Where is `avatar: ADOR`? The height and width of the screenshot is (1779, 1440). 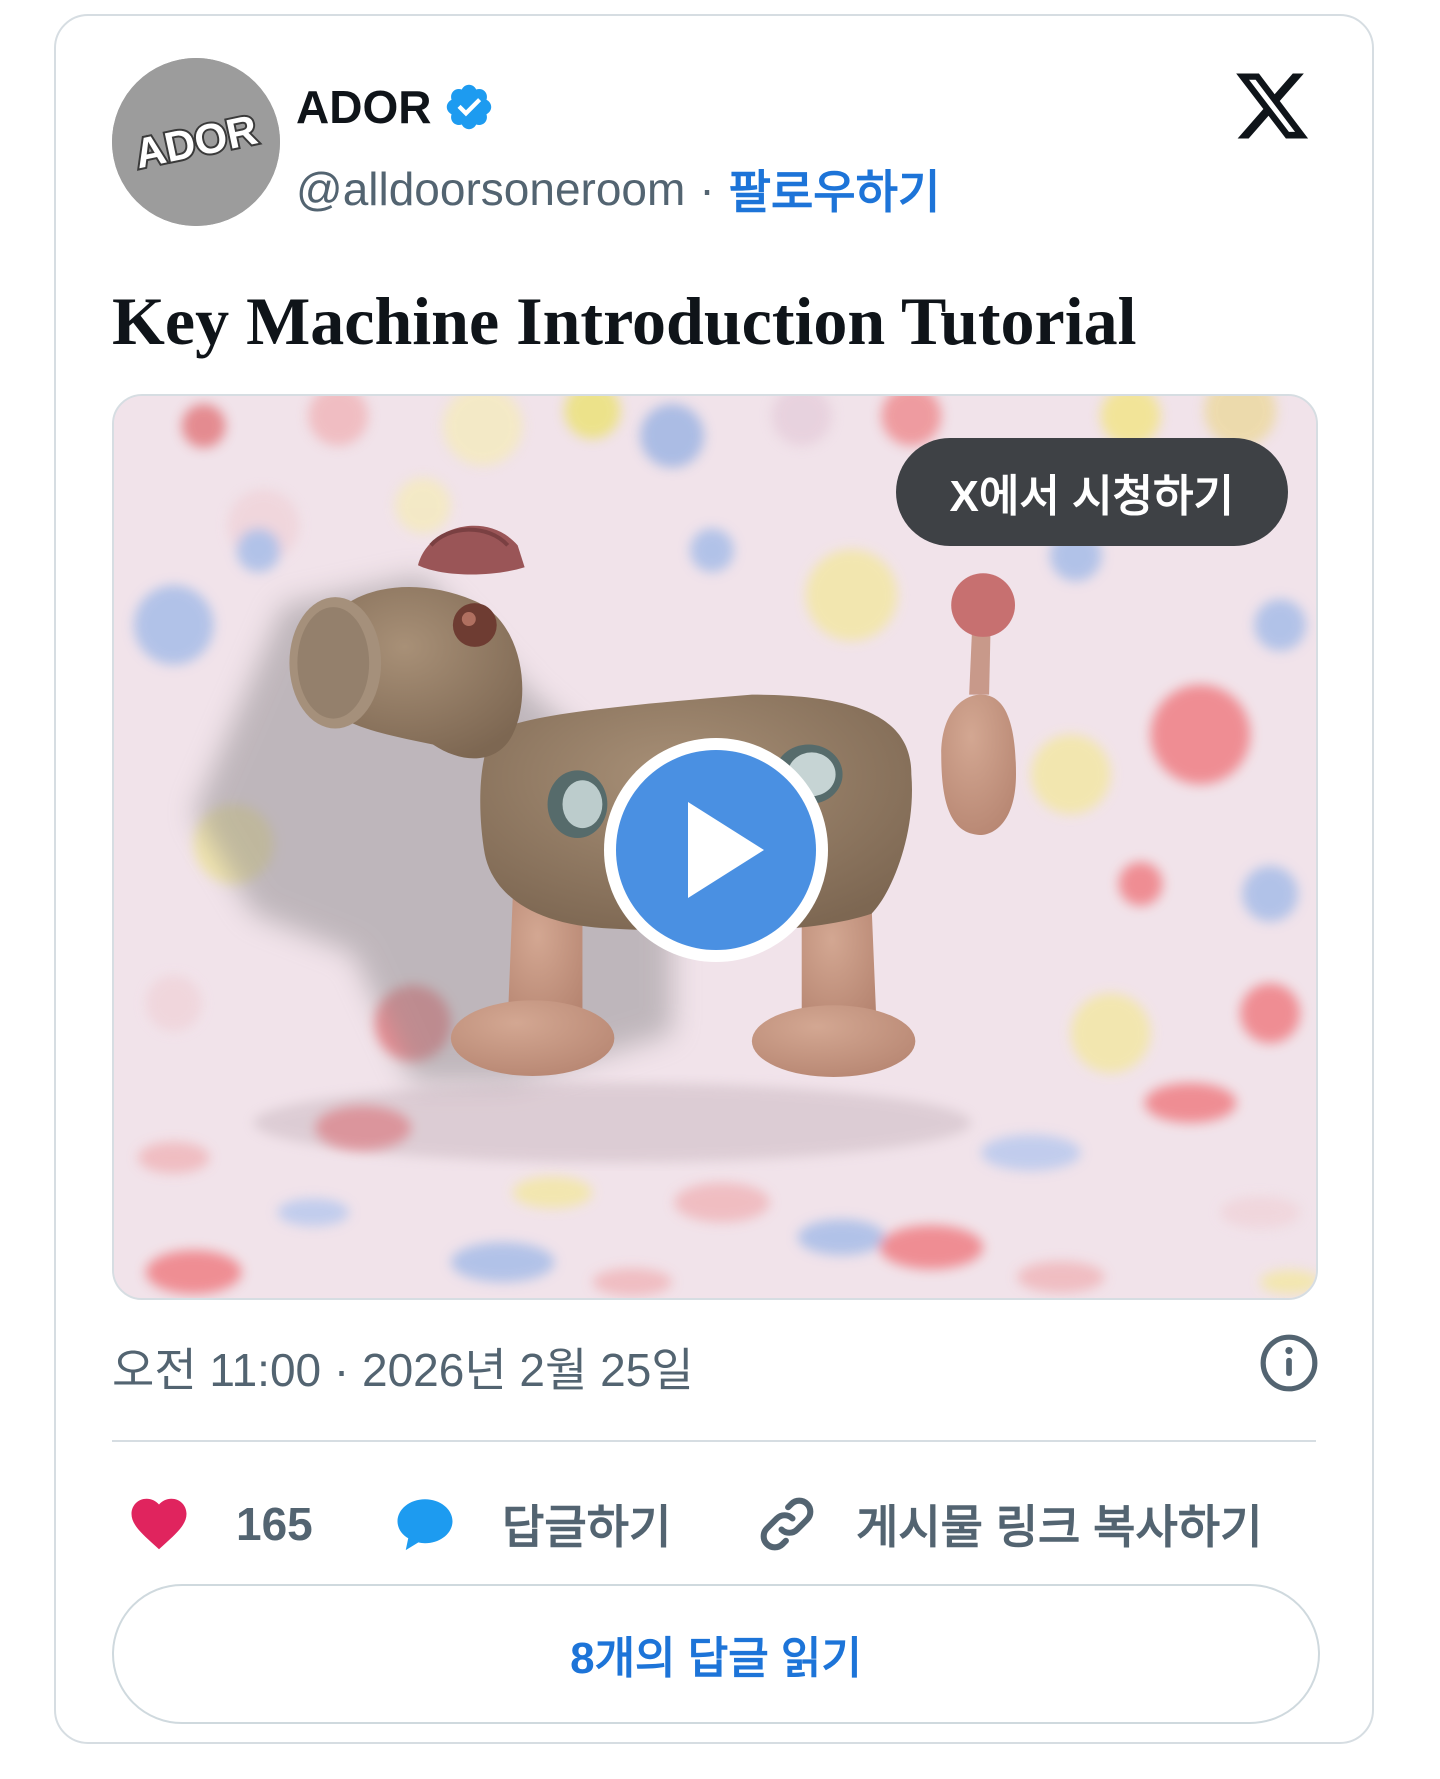 avatar: ADOR is located at coordinates (196, 142).